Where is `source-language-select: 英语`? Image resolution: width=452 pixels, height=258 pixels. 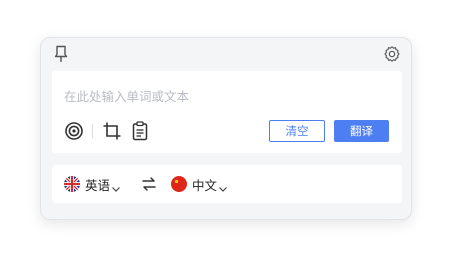 source-language-select: 英语 is located at coordinates (92, 184).